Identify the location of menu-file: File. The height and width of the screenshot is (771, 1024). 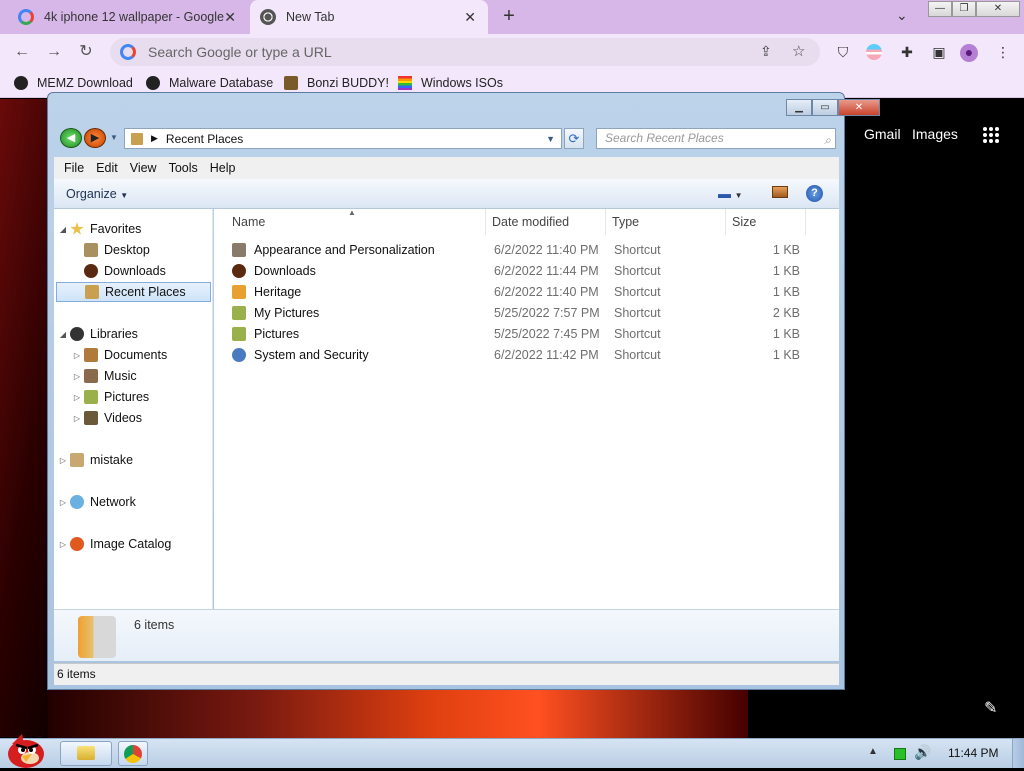
(74, 168).